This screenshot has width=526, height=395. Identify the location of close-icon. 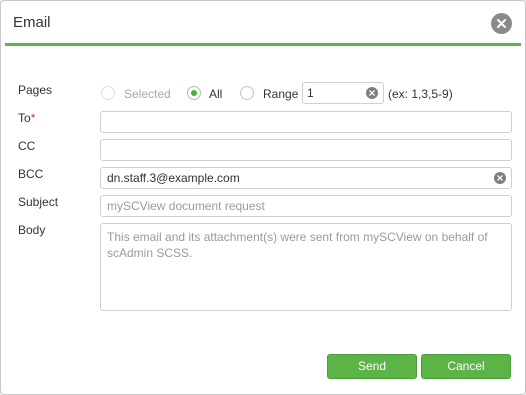
(501, 23).